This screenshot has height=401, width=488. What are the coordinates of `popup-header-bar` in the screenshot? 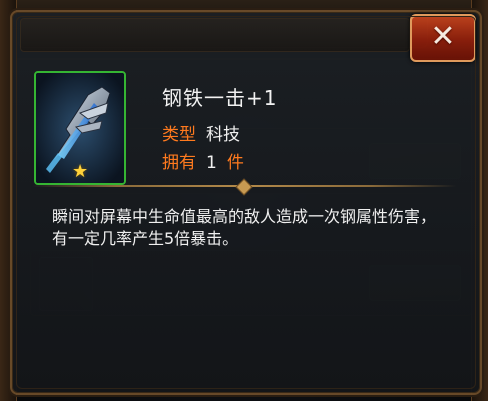 It's located at (215, 35).